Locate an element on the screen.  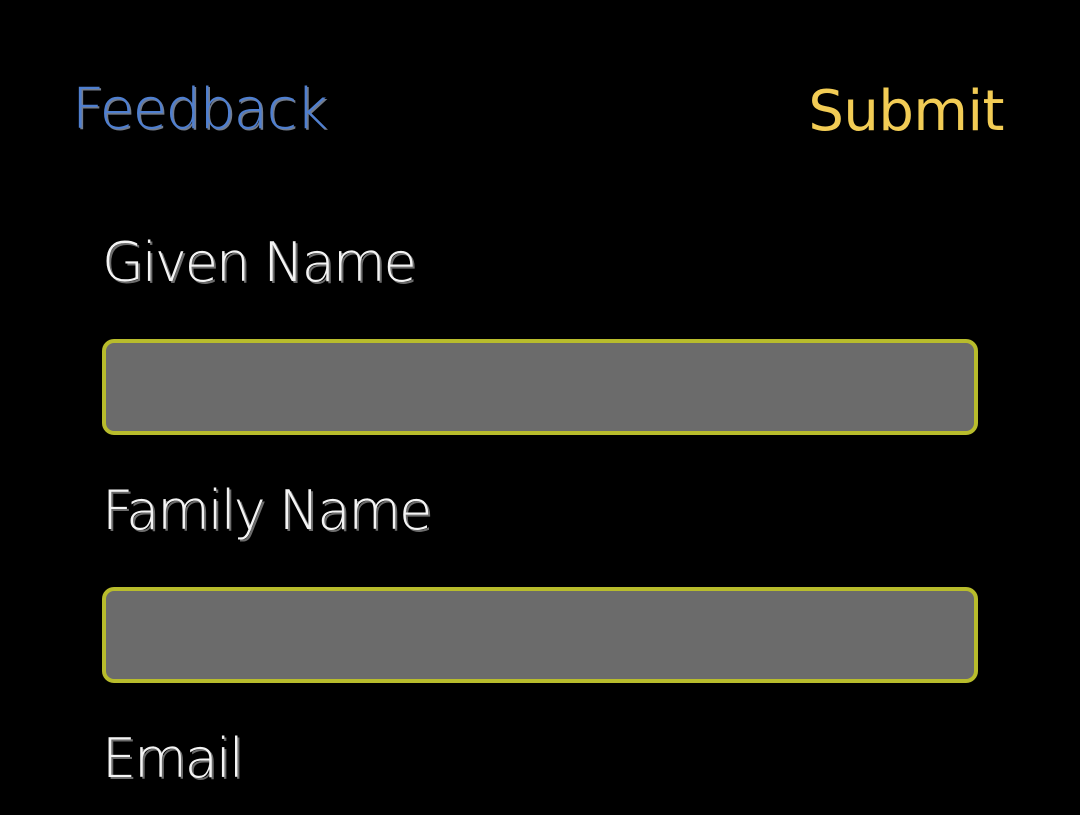
page-title: Feedback is located at coordinates (200, 109).